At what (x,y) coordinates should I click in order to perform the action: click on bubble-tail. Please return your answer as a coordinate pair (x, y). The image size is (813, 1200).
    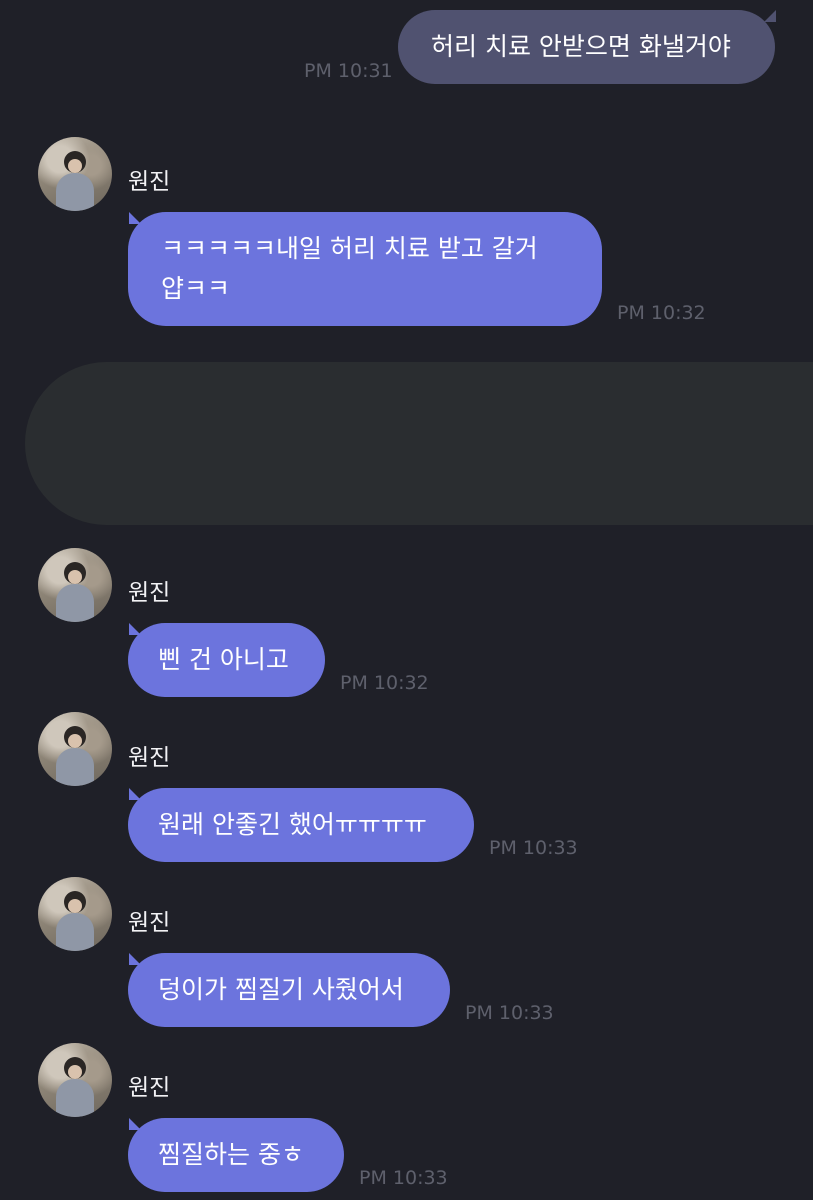
    Looking at the image, I should click on (770, 16).